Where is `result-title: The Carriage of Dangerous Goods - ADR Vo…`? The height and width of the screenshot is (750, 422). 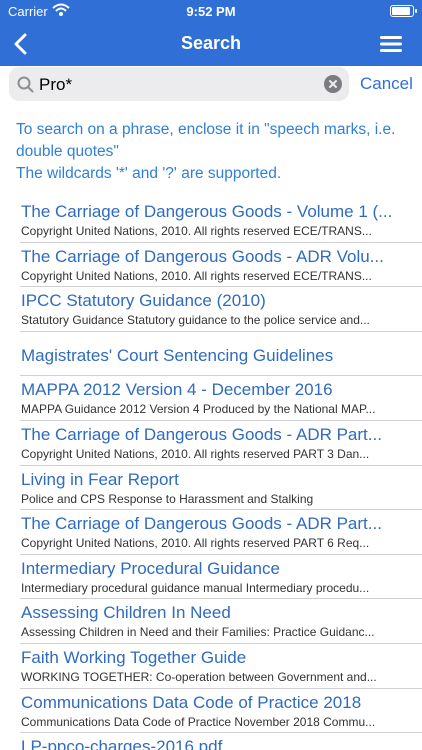 result-title: The Carriage of Dangerous Goods - ADR Vo… is located at coordinates (202, 256).